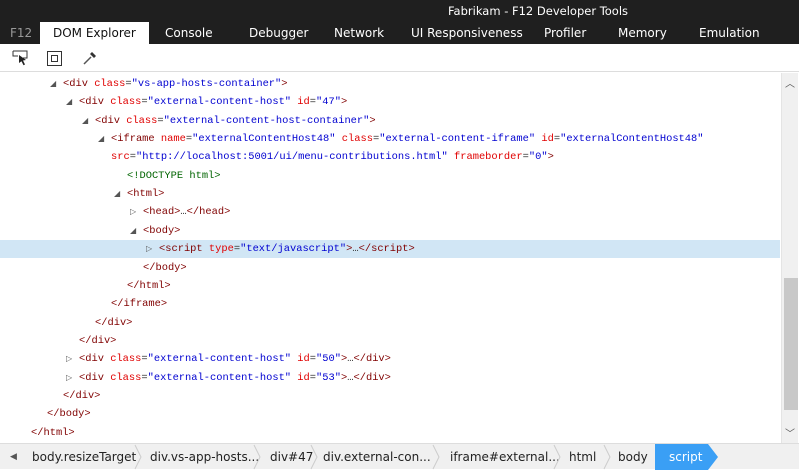 The width and height of the screenshot is (799, 470). I want to click on scrollbar-thumb, so click(791, 344).